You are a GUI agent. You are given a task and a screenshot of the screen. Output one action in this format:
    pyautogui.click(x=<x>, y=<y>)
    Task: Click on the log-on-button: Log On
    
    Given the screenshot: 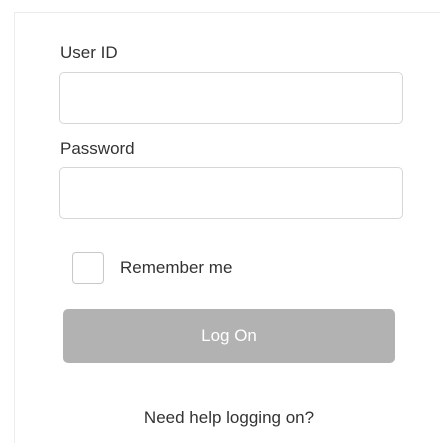 What is the action you would take?
    pyautogui.click(x=229, y=336)
    